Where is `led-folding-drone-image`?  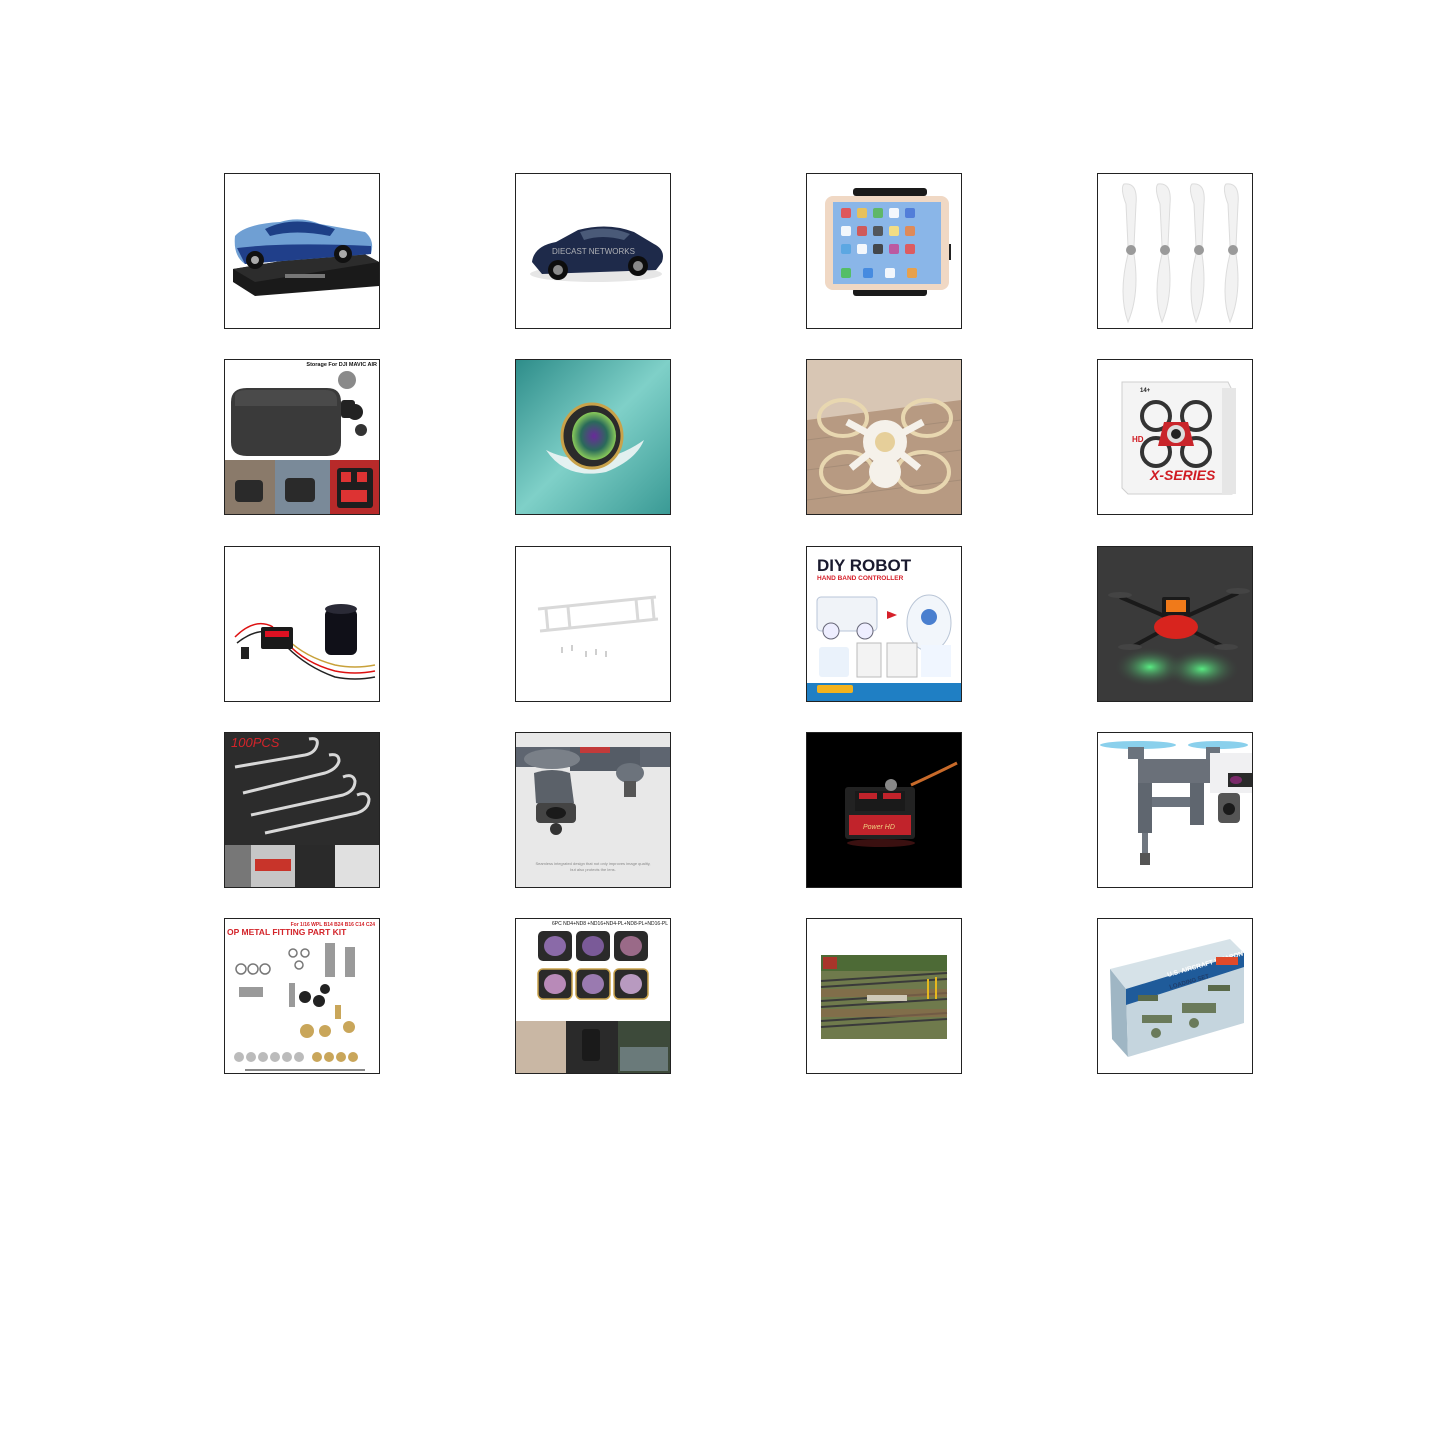 led-folding-drone-image is located at coordinates (1175, 624).